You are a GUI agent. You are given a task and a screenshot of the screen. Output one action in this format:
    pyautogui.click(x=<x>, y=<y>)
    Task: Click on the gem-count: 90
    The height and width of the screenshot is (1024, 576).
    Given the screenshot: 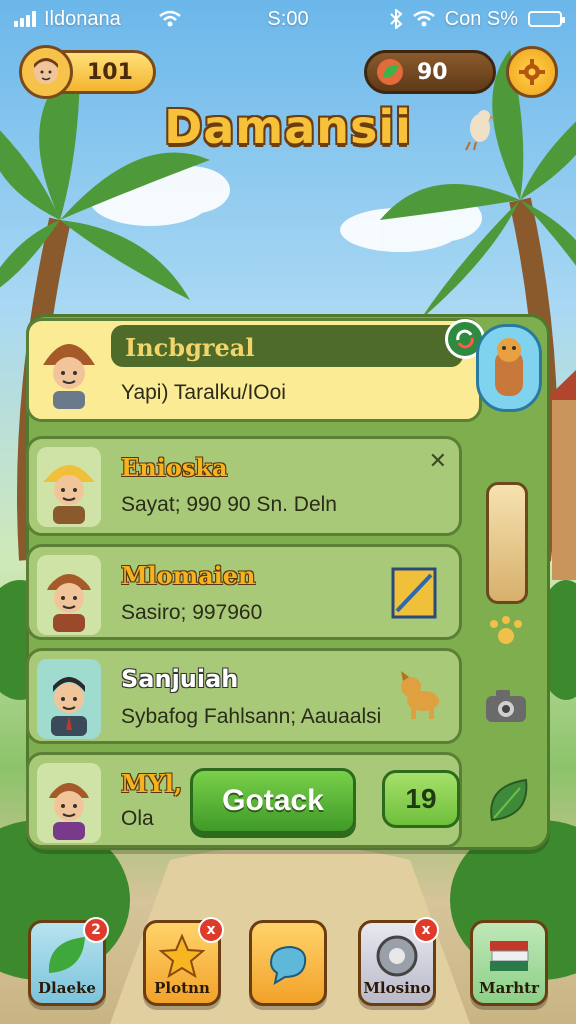 What is the action you would take?
    pyautogui.click(x=432, y=72)
    